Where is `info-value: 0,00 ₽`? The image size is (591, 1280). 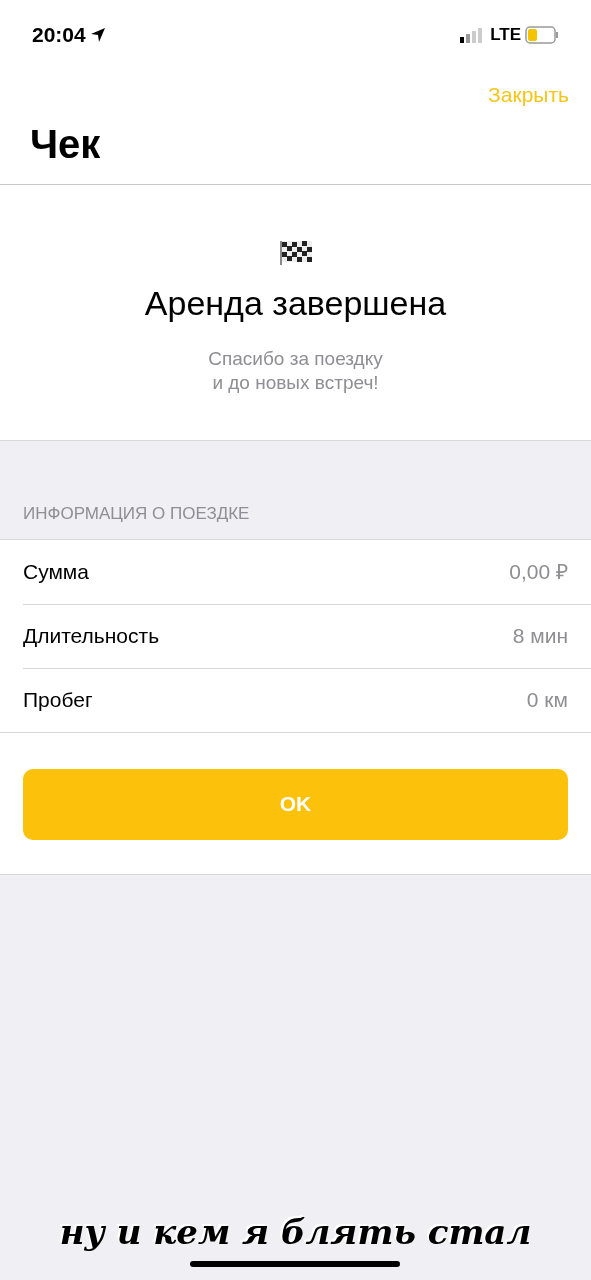
info-value: 0,00 ₽ is located at coordinates (538, 571).